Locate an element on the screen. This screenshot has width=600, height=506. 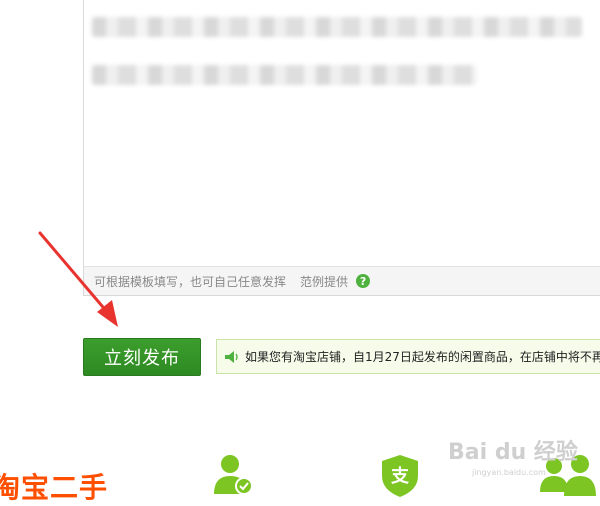
publish-now-button: 立刻发布 is located at coordinates (142, 357).